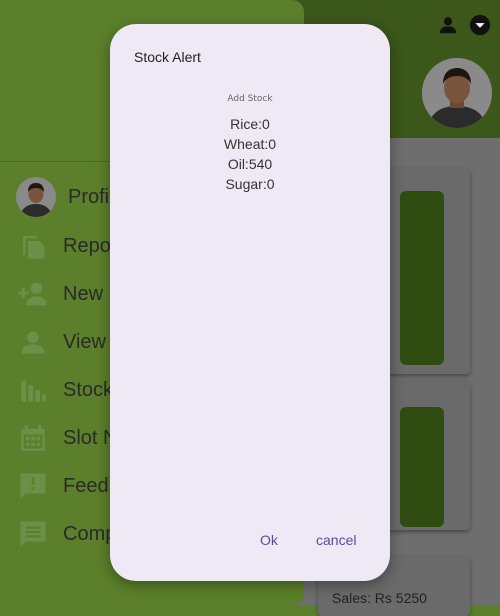  Describe the element at coordinates (33, 390) in the screenshot. I see `stock-chart-icon` at that location.